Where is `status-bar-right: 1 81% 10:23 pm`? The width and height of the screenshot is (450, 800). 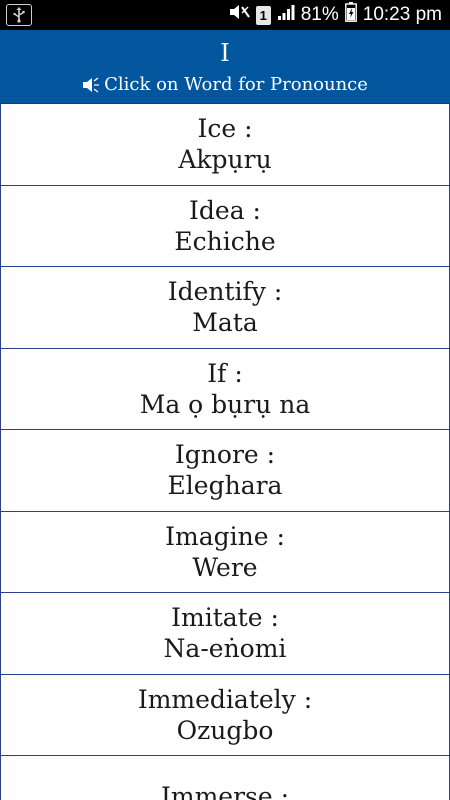
status-bar-right: 1 81% 10:23 pm is located at coordinates (335, 15).